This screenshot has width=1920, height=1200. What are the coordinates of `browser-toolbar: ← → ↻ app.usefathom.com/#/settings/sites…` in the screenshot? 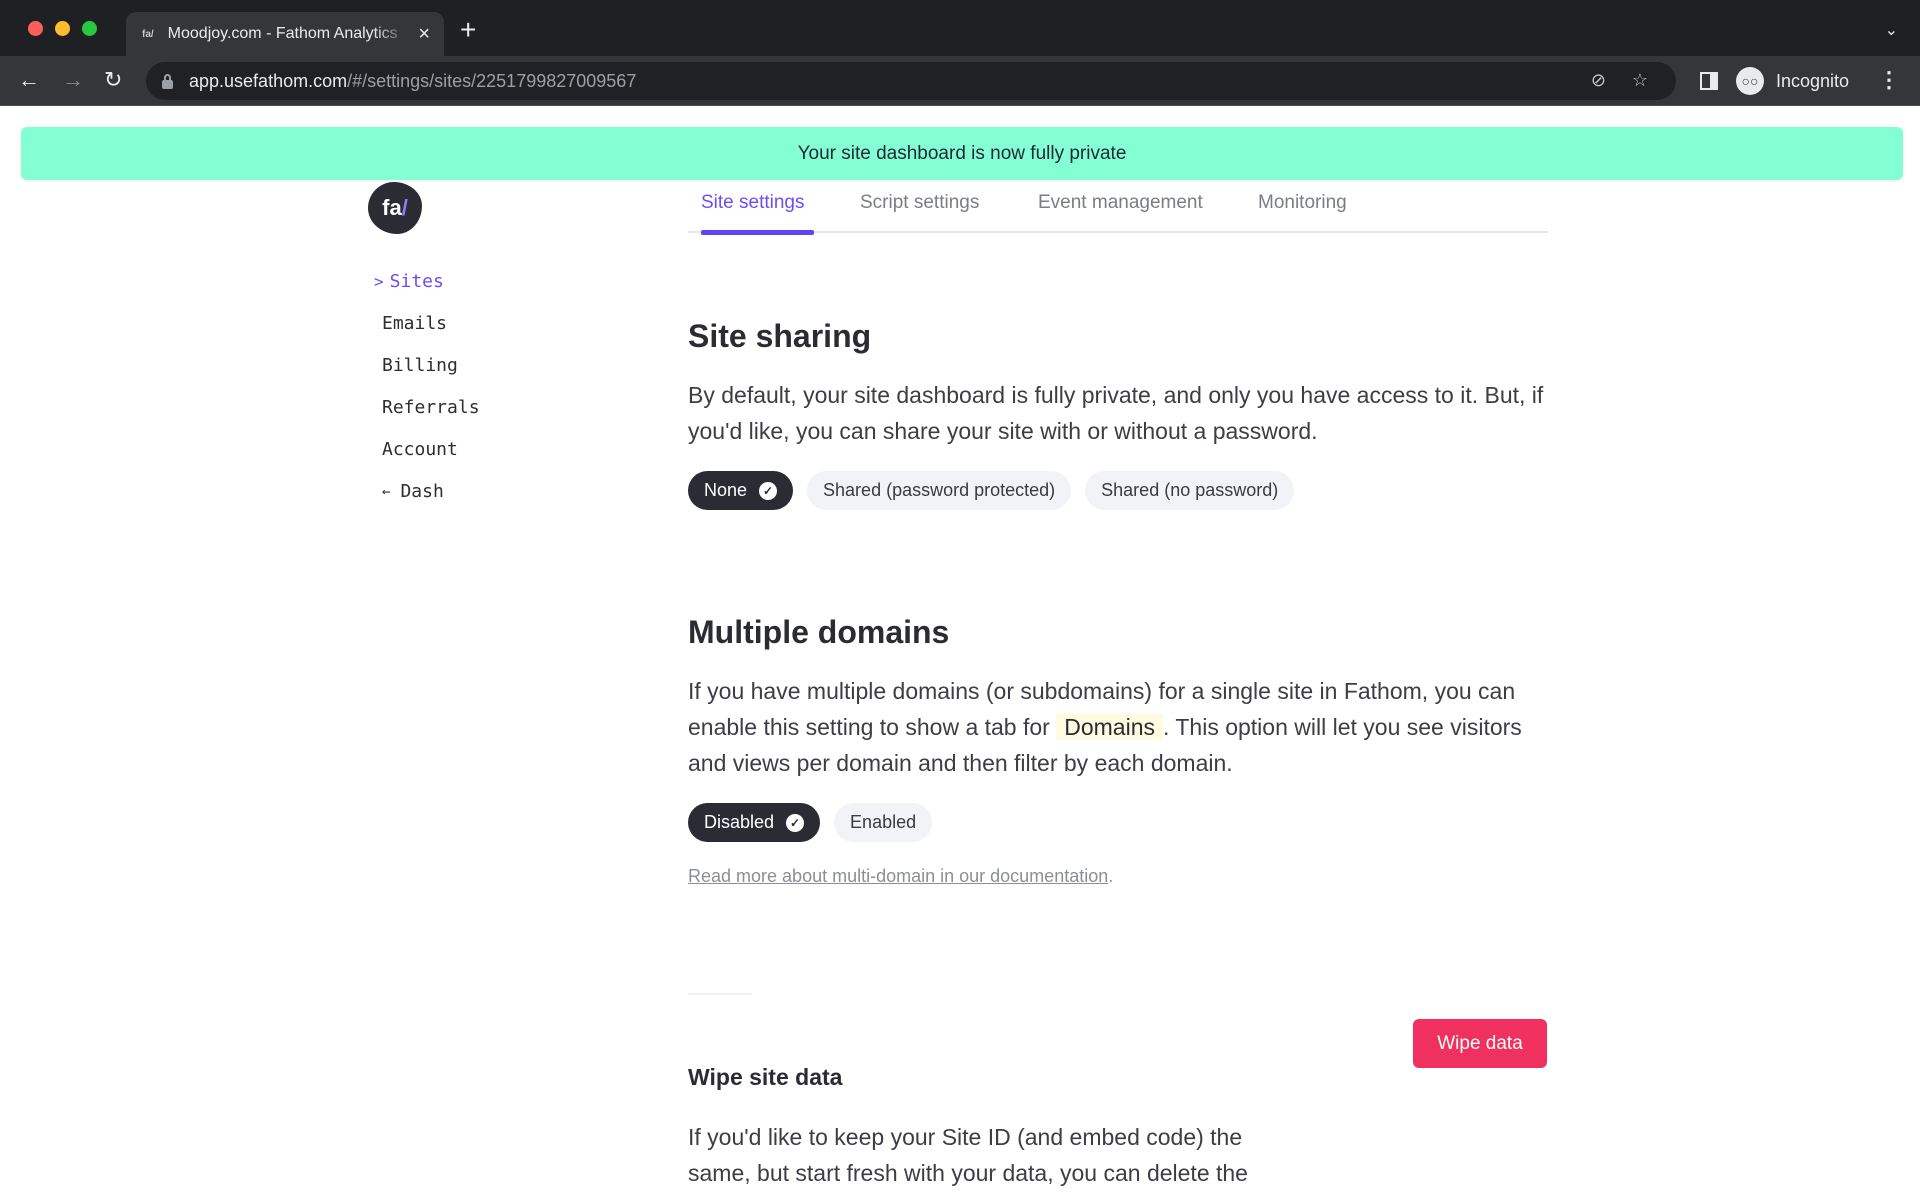 It's located at (960, 81).